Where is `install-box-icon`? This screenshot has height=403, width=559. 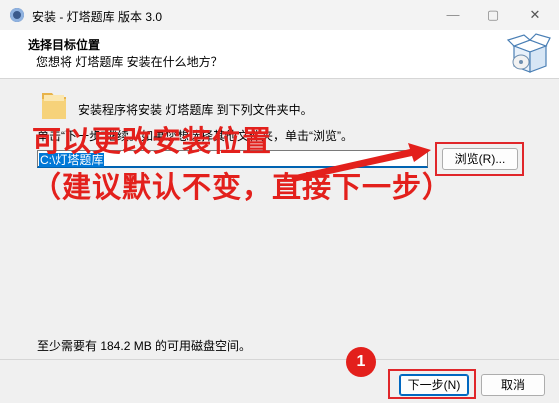 install-box-icon is located at coordinates (528, 53).